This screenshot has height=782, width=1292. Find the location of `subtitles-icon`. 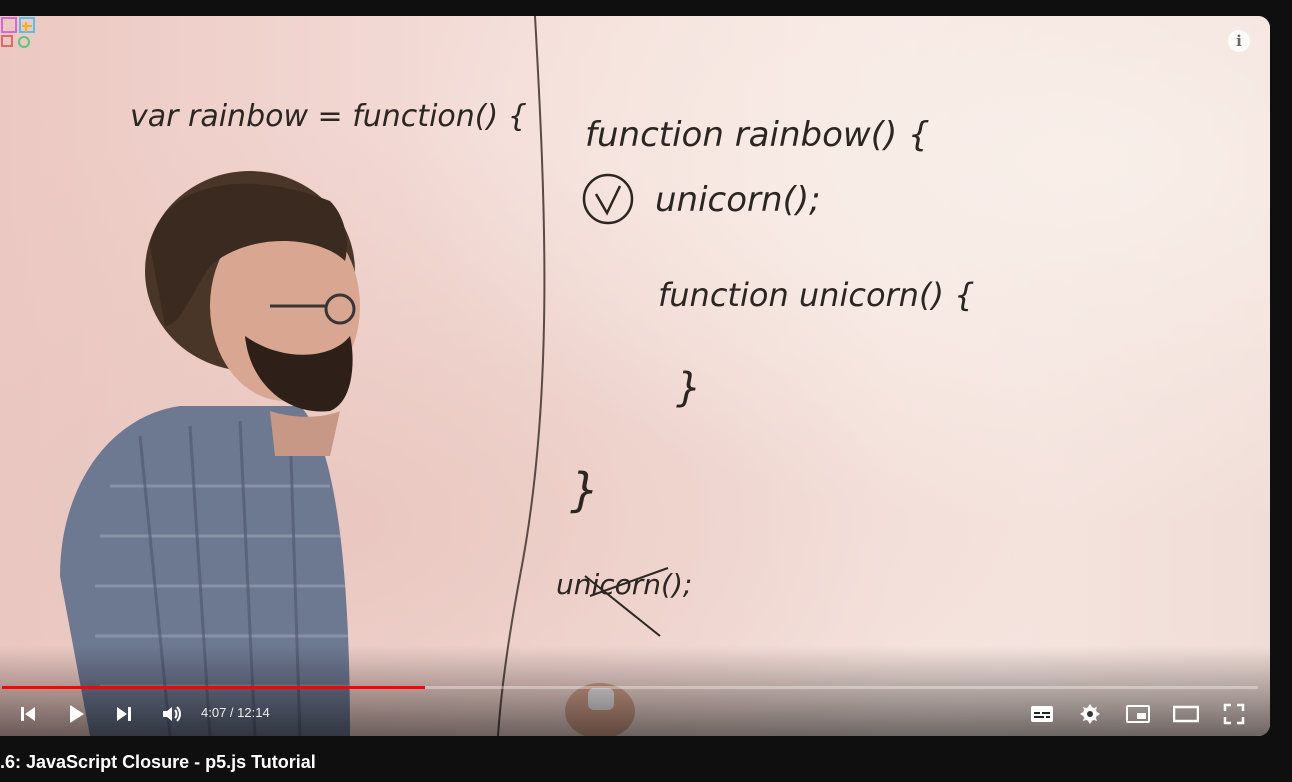

subtitles-icon is located at coordinates (1042, 714).